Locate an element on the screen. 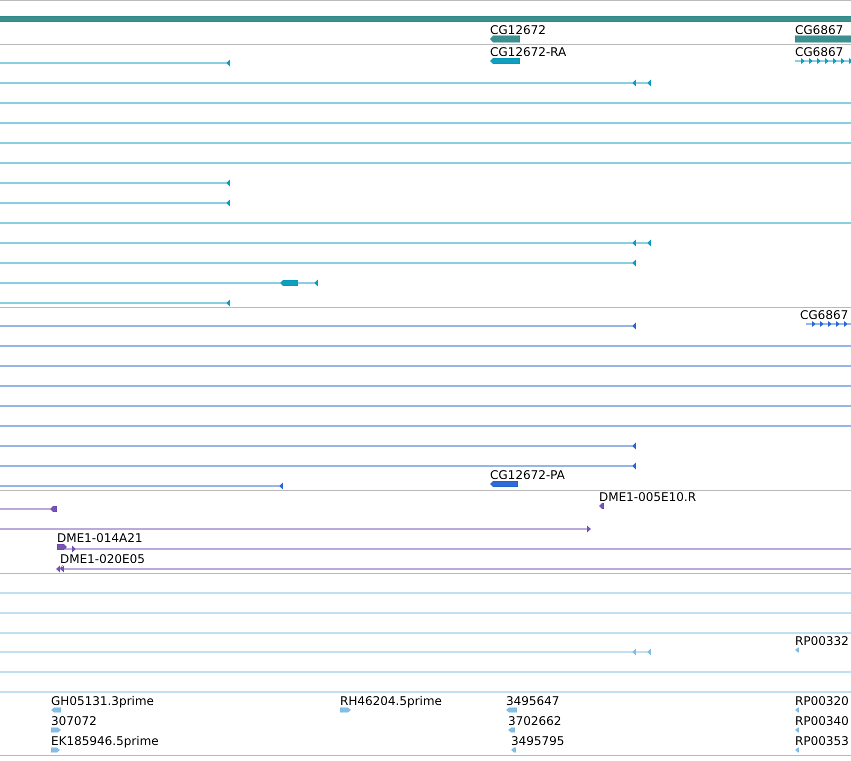 The height and width of the screenshot is (761, 851). feature-label: GH05131.3prime is located at coordinates (102, 701).